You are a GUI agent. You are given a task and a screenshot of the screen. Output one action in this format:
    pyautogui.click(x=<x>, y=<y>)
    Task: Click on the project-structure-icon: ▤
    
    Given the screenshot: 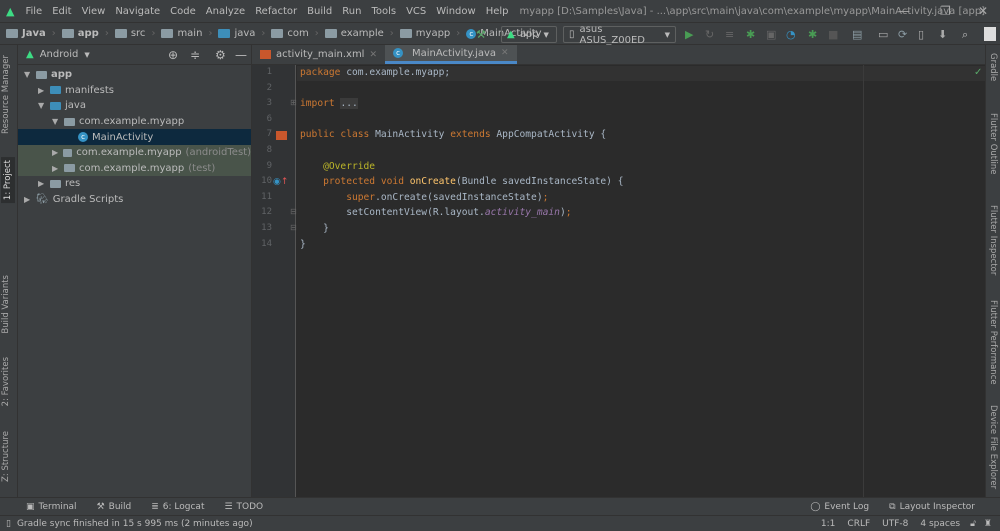 What is the action you would take?
    pyautogui.click(x=857, y=34)
    